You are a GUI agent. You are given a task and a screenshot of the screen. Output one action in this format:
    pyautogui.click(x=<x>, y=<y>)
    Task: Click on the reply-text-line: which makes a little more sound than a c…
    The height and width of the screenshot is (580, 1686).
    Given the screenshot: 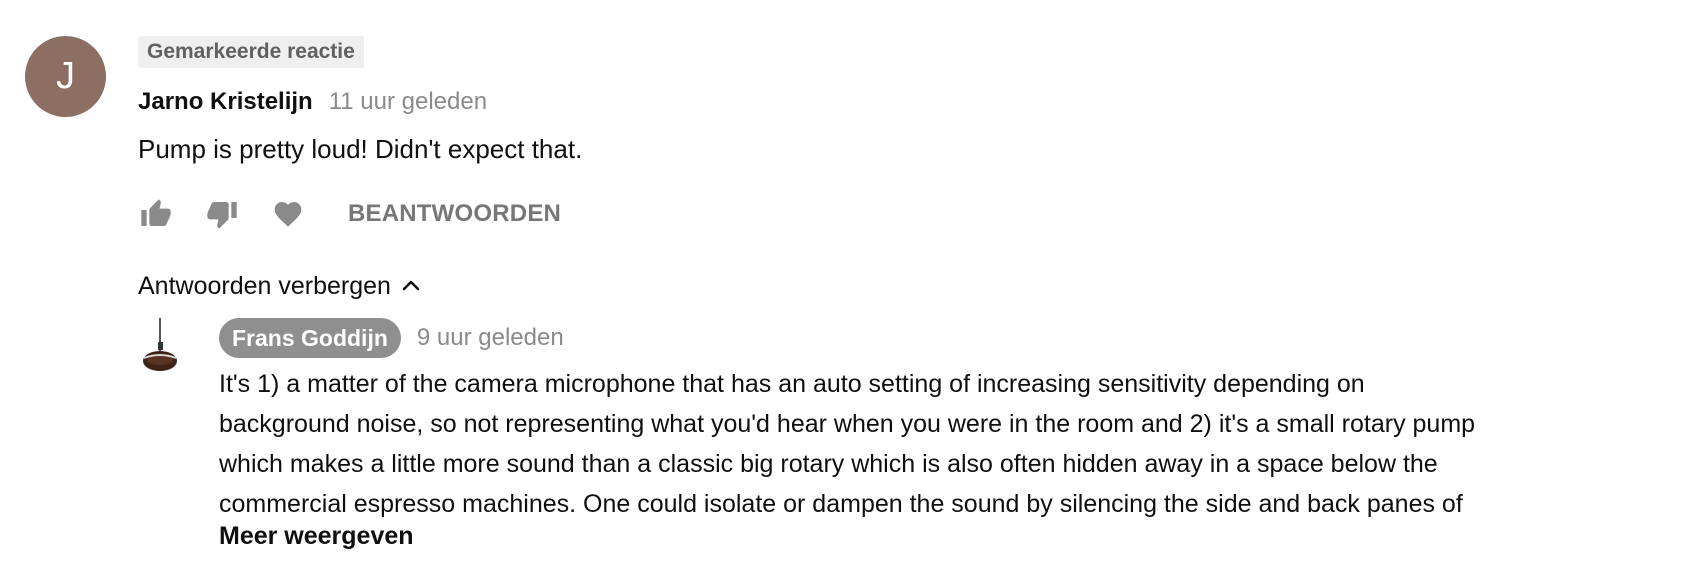 What is the action you would take?
    pyautogui.click(x=828, y=464)
    